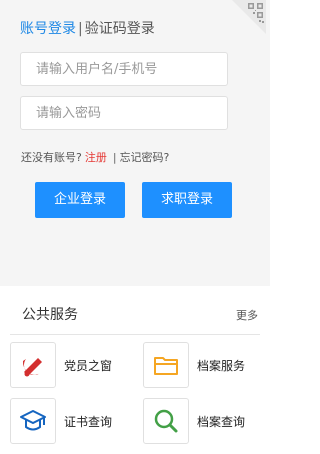 The width and height of the screenshot is (320, 454). Describe the element at coordinates (50, 315) in the screenshot. I see `services-title: 公共服务` at that location.